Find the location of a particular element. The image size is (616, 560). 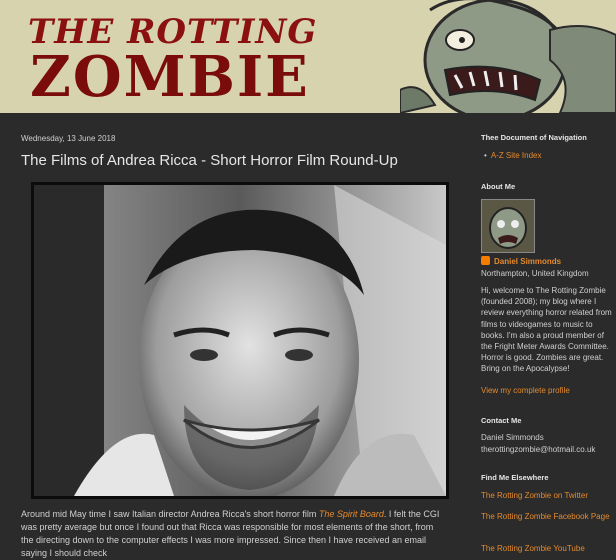

facebook-link: The Rotting Zombie Facebook Page is located at coordinates (546, 516).